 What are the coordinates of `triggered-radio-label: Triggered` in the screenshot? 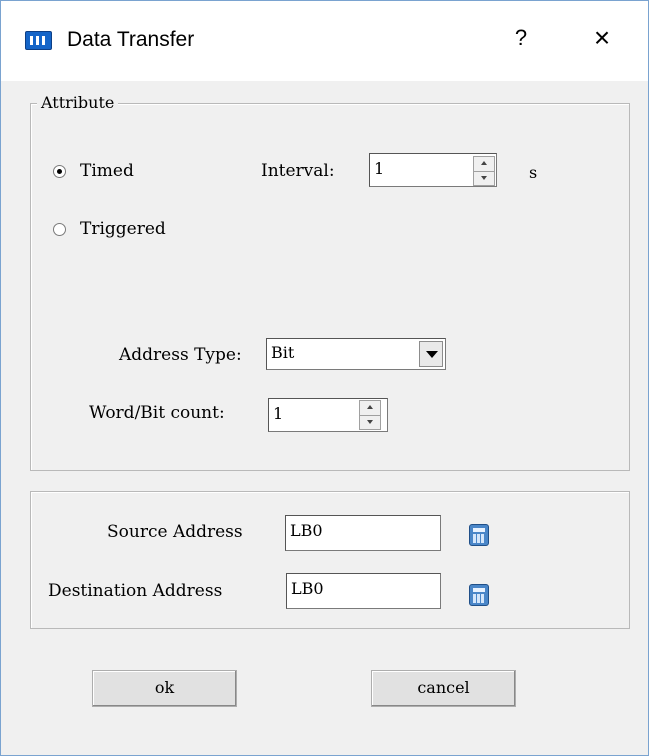 It's located at (123, 229).